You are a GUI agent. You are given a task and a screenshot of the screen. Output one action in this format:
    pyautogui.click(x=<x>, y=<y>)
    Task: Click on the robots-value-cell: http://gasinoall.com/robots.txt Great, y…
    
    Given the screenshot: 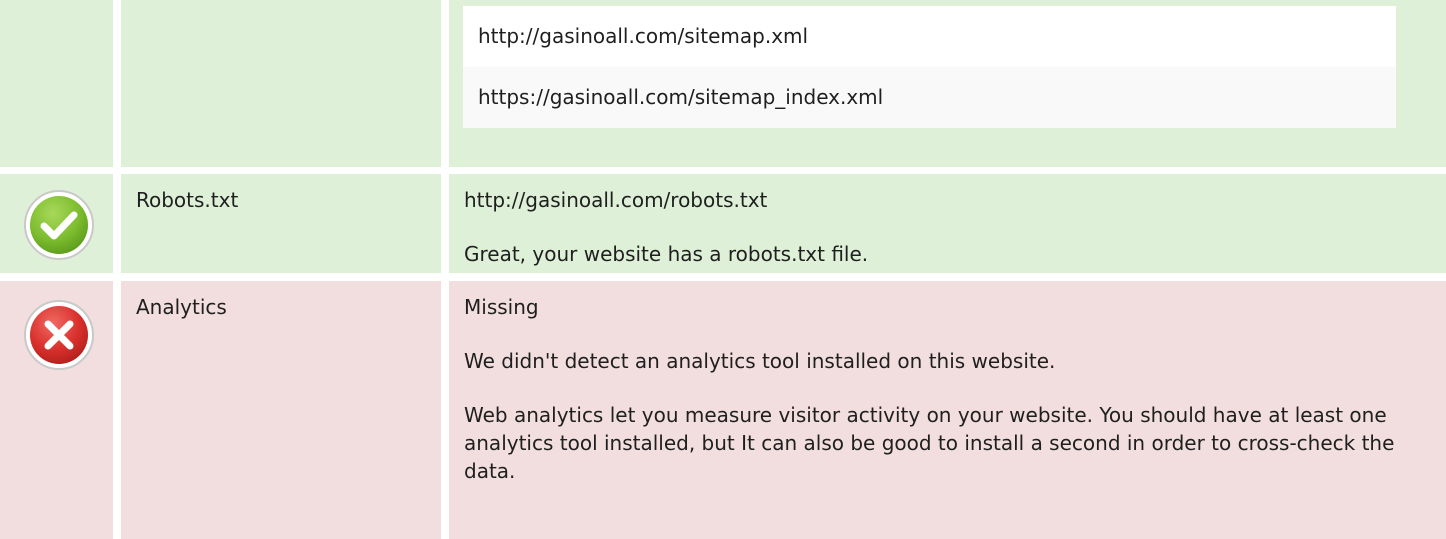 What is the action you would take?
    pyautogui.click(x=947, y=223)
    